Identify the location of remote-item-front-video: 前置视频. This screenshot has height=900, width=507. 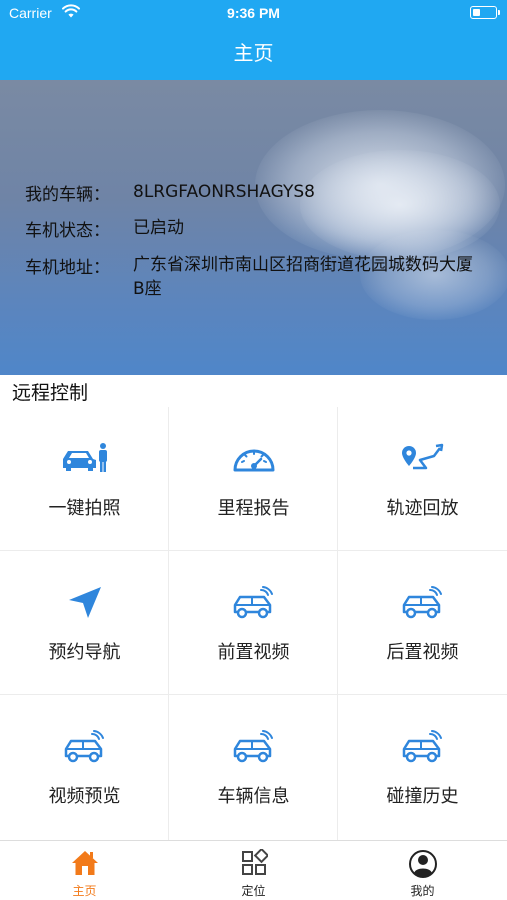
(253, 623).